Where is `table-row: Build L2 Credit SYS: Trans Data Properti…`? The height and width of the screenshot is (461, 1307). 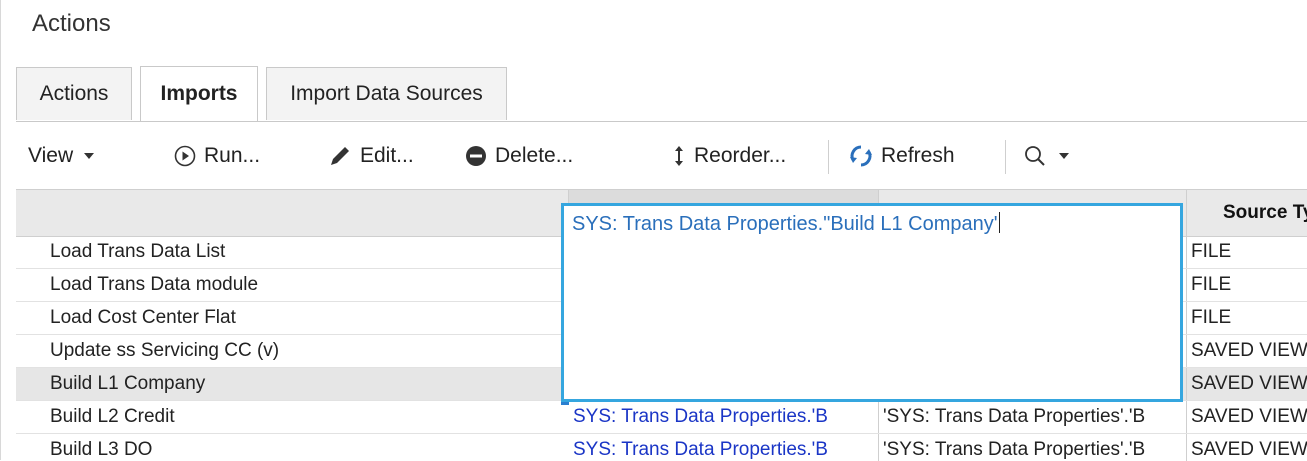 table-row: Build L2 Credit SYS: Trans Data Properti… is located at coordinates (661, 417).